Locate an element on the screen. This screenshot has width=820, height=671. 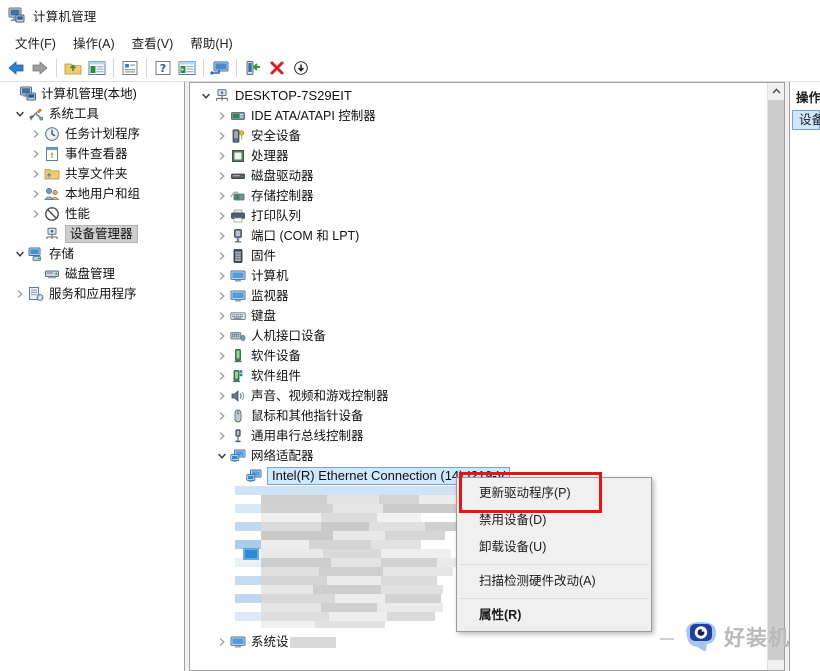
sidebar-item-storage: 存储 is located at coordinates (92, 254).